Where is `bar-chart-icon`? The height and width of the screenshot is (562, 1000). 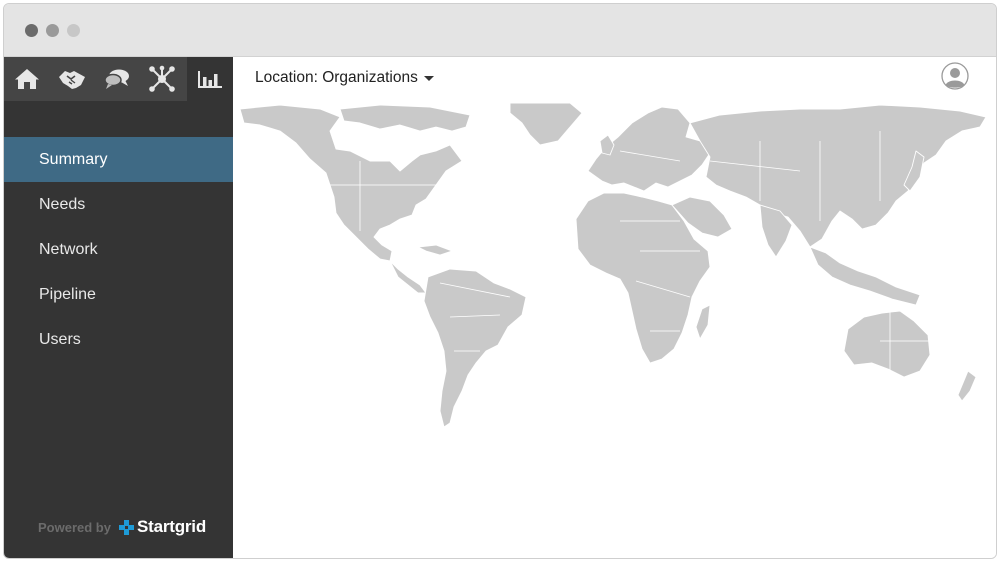
bar-chart-icon is located at coordinates (209, 79).